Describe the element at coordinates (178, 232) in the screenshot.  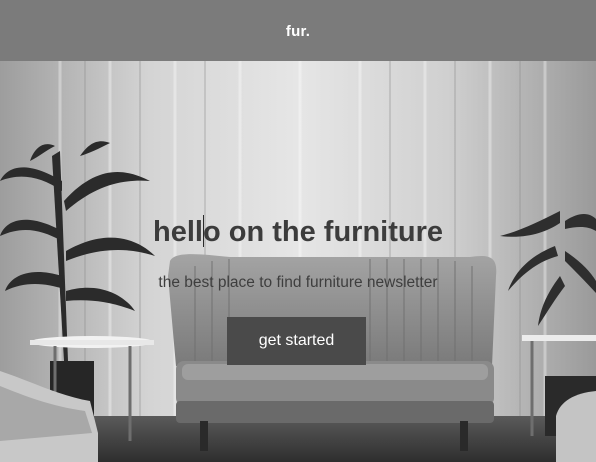
I see `headline-text-start: hell` at that location.